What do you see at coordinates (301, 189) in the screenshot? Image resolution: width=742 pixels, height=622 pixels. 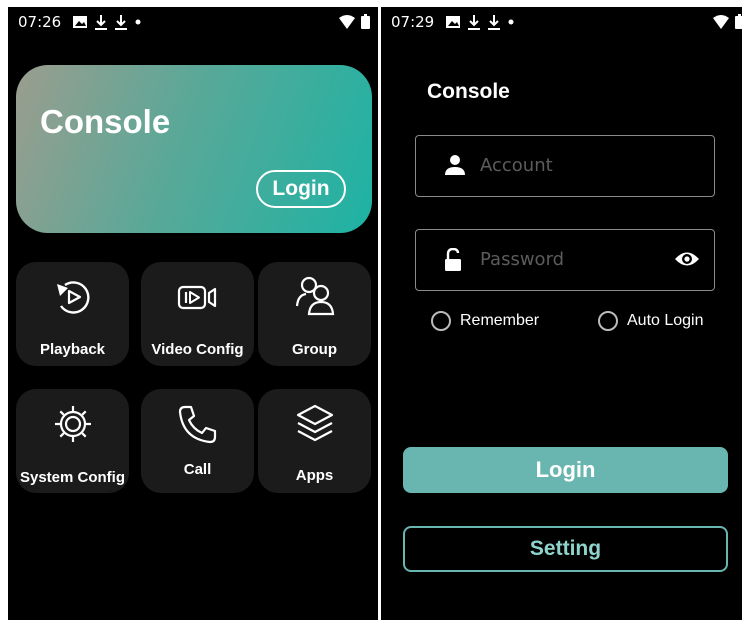 I see `hero-login-button: Login` at bounding box center [301, 189].